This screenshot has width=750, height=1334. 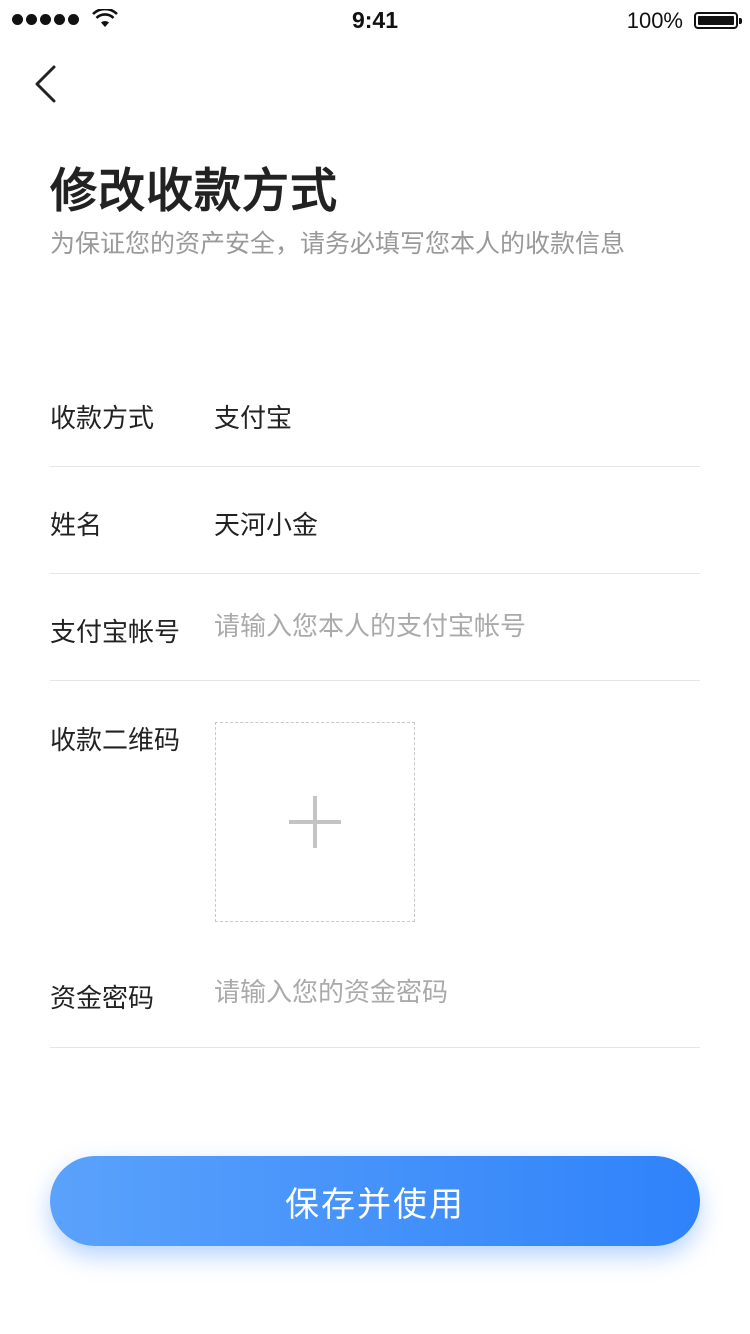 I want to click on qr-code-upload-button, so click(x=315, y=822).